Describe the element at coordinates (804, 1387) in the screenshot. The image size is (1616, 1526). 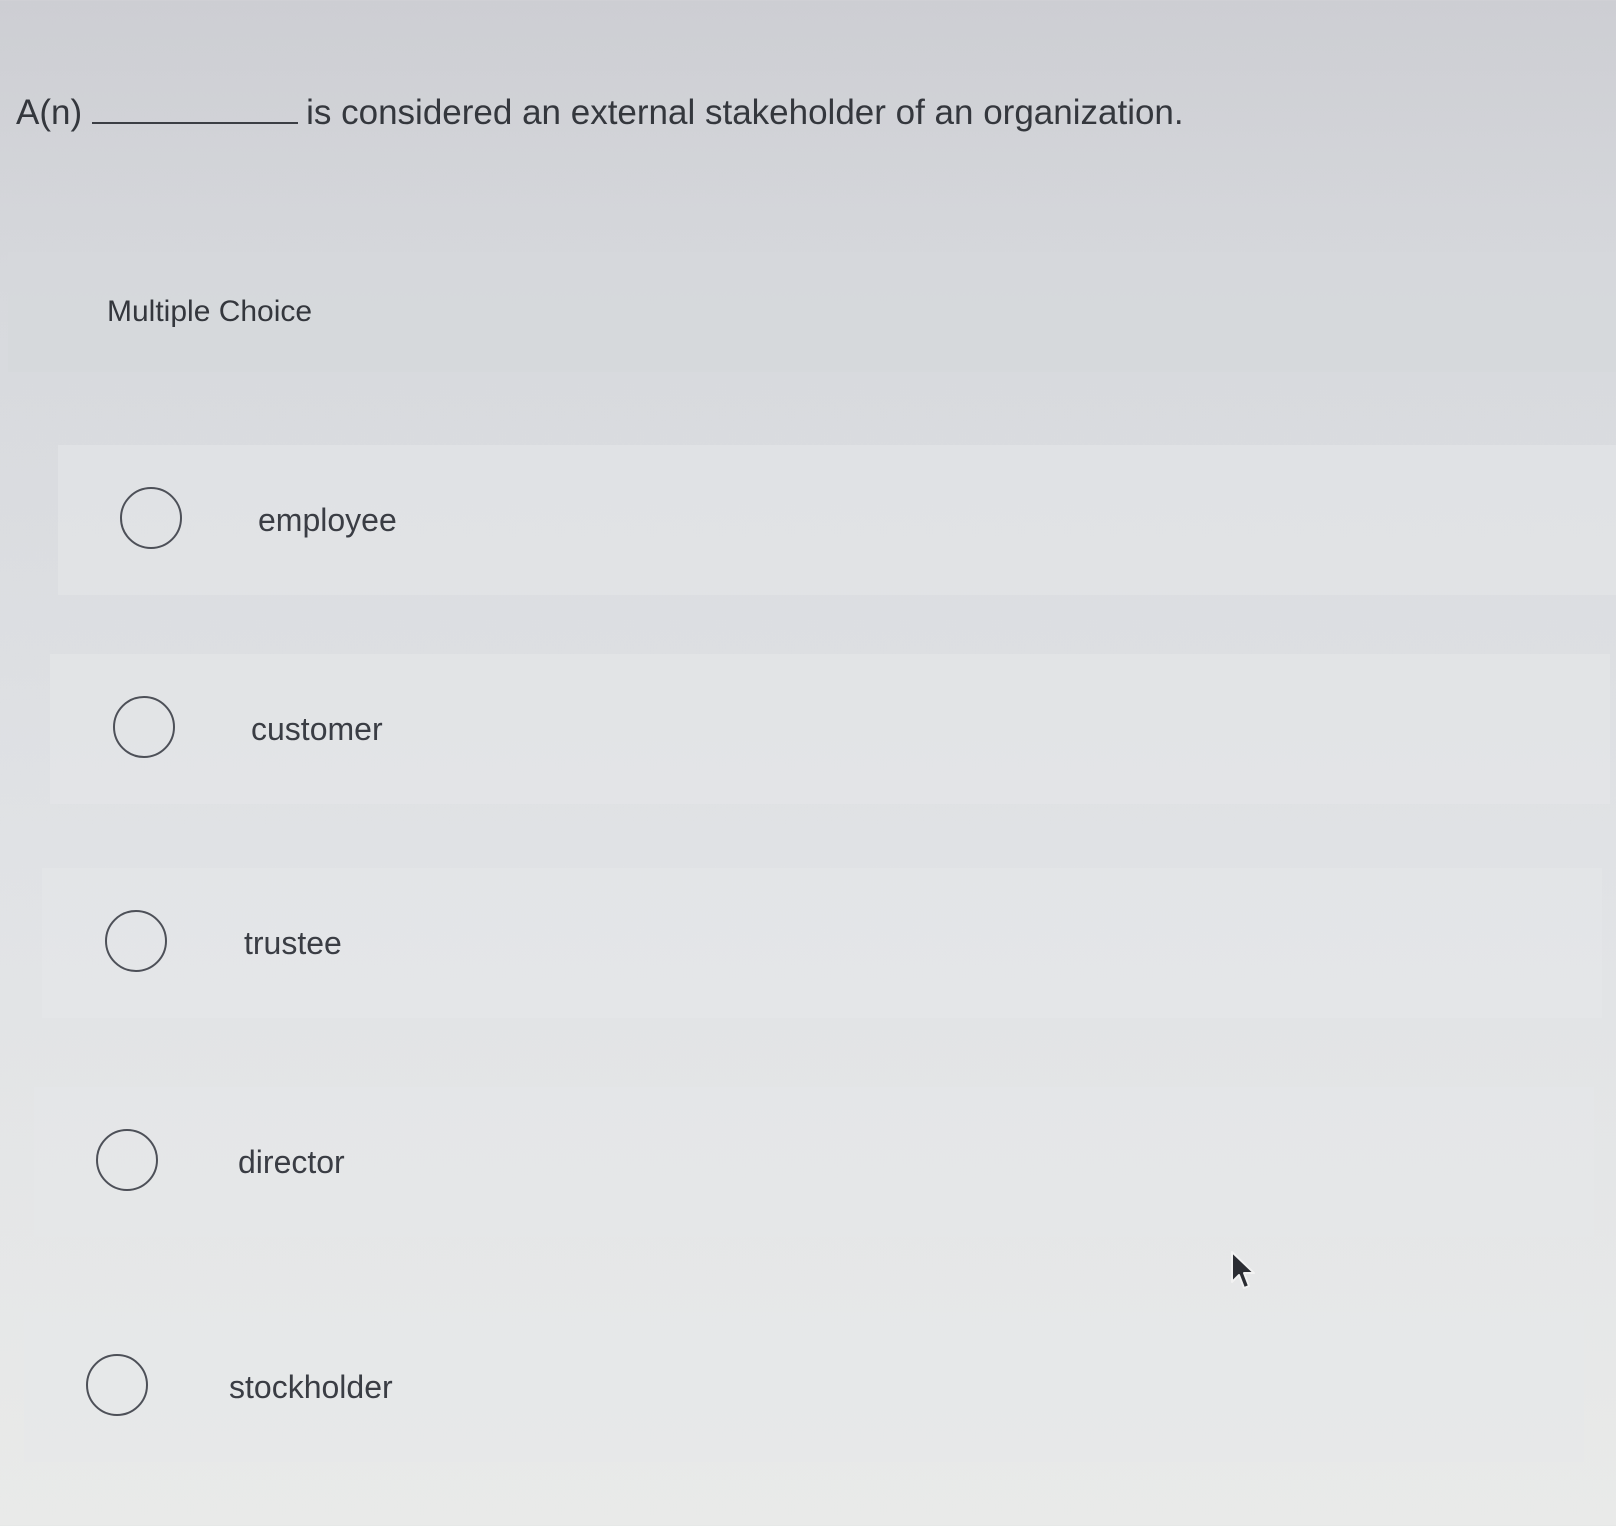
I see `option-stockholder: stockholder` at that location.